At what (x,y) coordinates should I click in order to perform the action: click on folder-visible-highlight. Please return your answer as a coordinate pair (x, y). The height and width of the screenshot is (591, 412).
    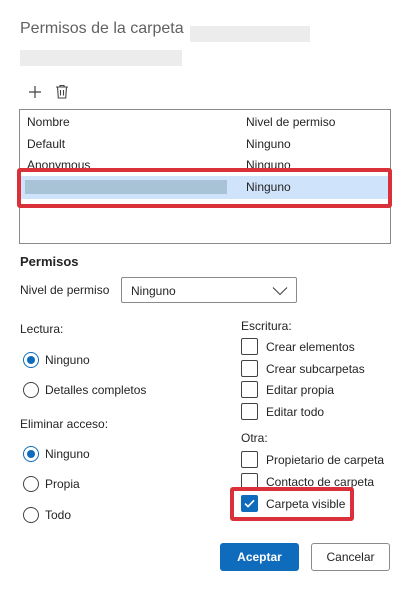
    Looking at the image, I should click on (292, 504).